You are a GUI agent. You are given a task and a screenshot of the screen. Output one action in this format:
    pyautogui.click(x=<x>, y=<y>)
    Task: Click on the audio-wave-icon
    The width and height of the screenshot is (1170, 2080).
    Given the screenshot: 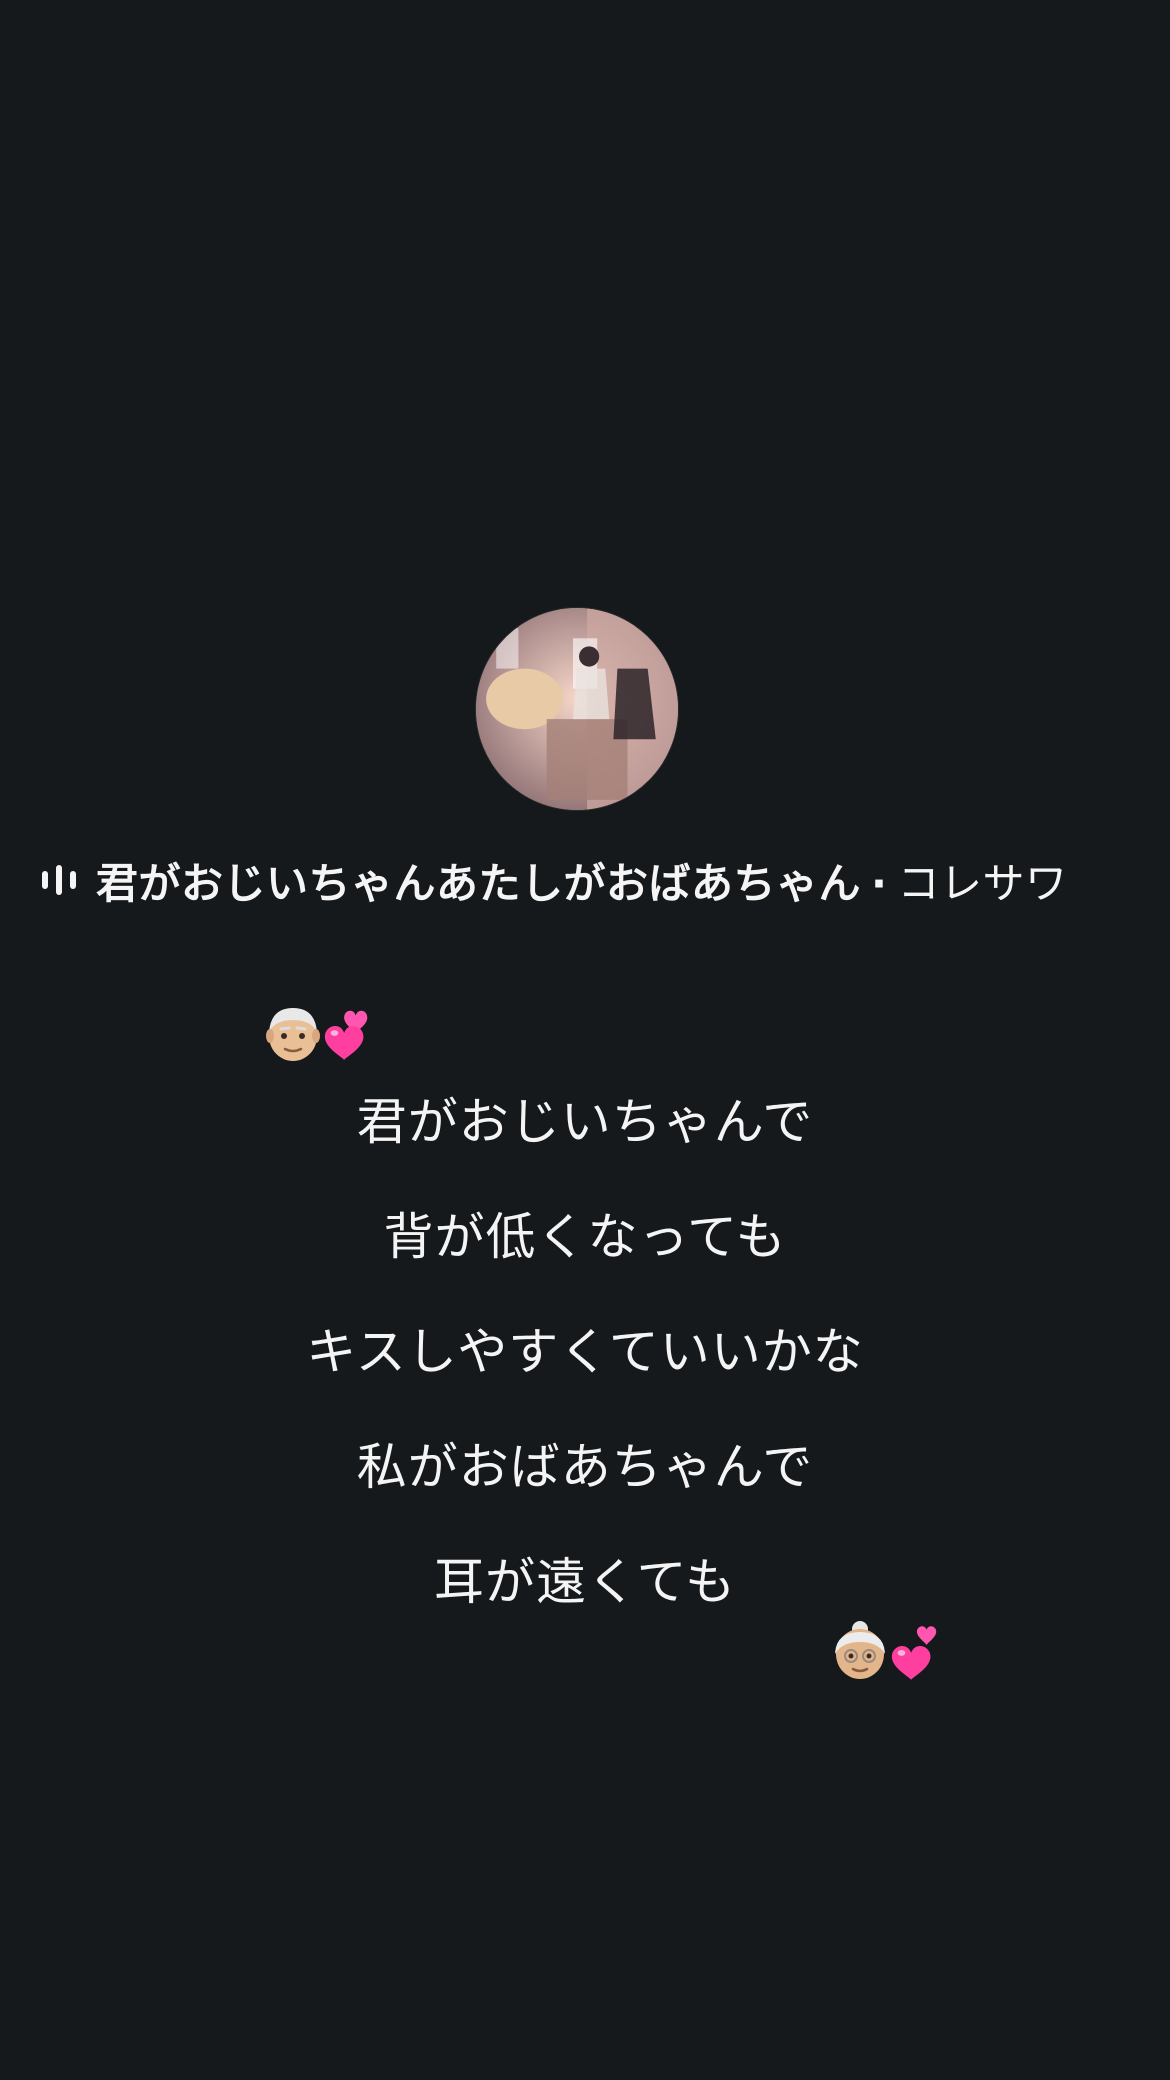 What is the action you would take?
    pyautogui.click(x=59, y=880)
    